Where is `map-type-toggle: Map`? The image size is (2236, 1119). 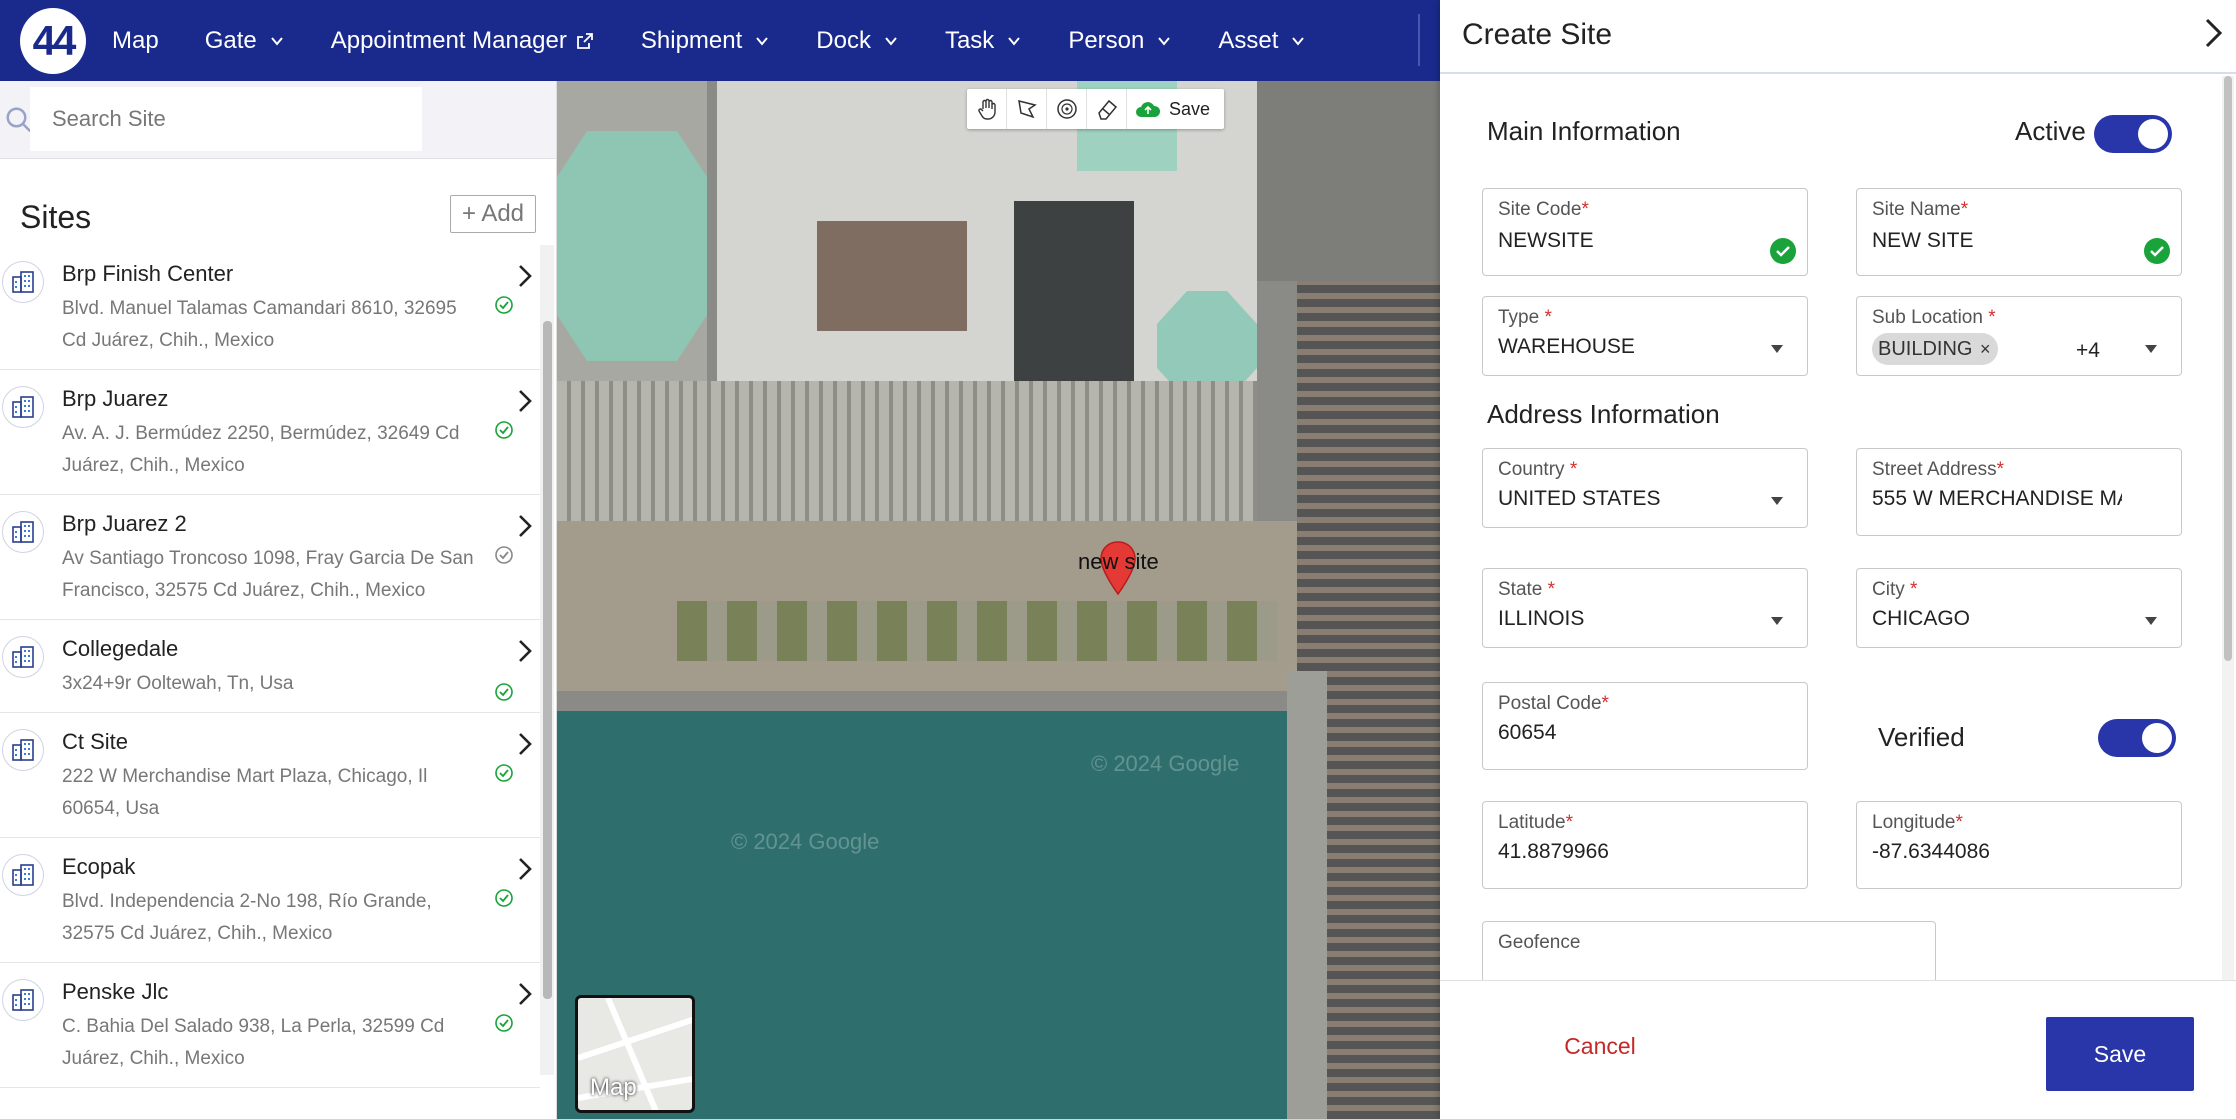 map-type-toggle: Map is located at coordinates (635, 1054).